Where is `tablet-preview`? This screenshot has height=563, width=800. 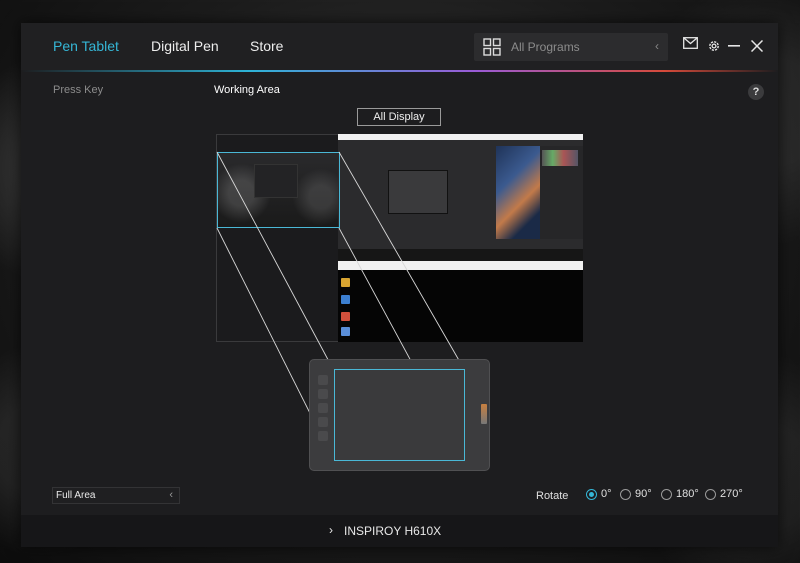 tablet-preview is located at coordinates (399, 415).